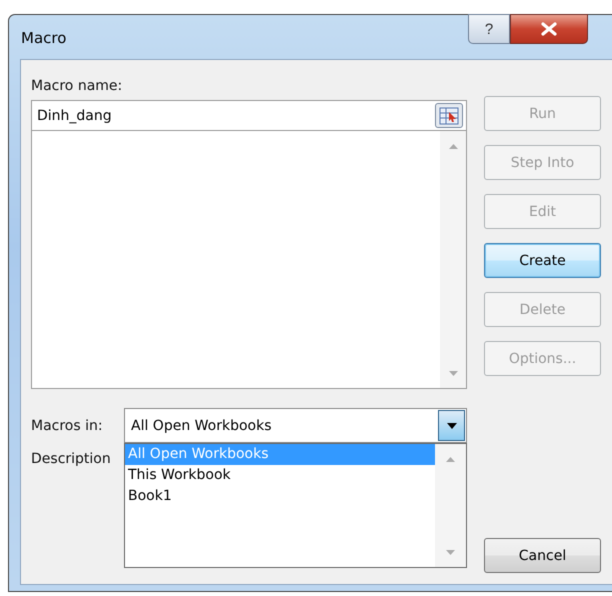 The width and height of the screenshot is (612, 596). I want to click on macro-name-field: Dinh_dang, so click(249, 115).